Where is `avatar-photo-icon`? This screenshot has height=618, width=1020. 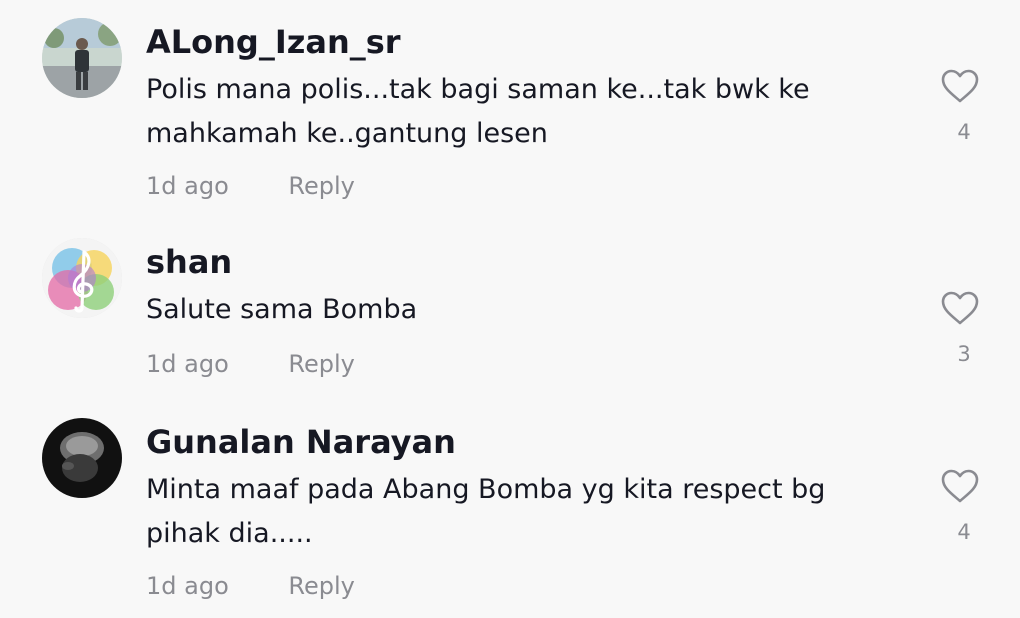
avatar-photo-icon is located at coordinates (82, 58).